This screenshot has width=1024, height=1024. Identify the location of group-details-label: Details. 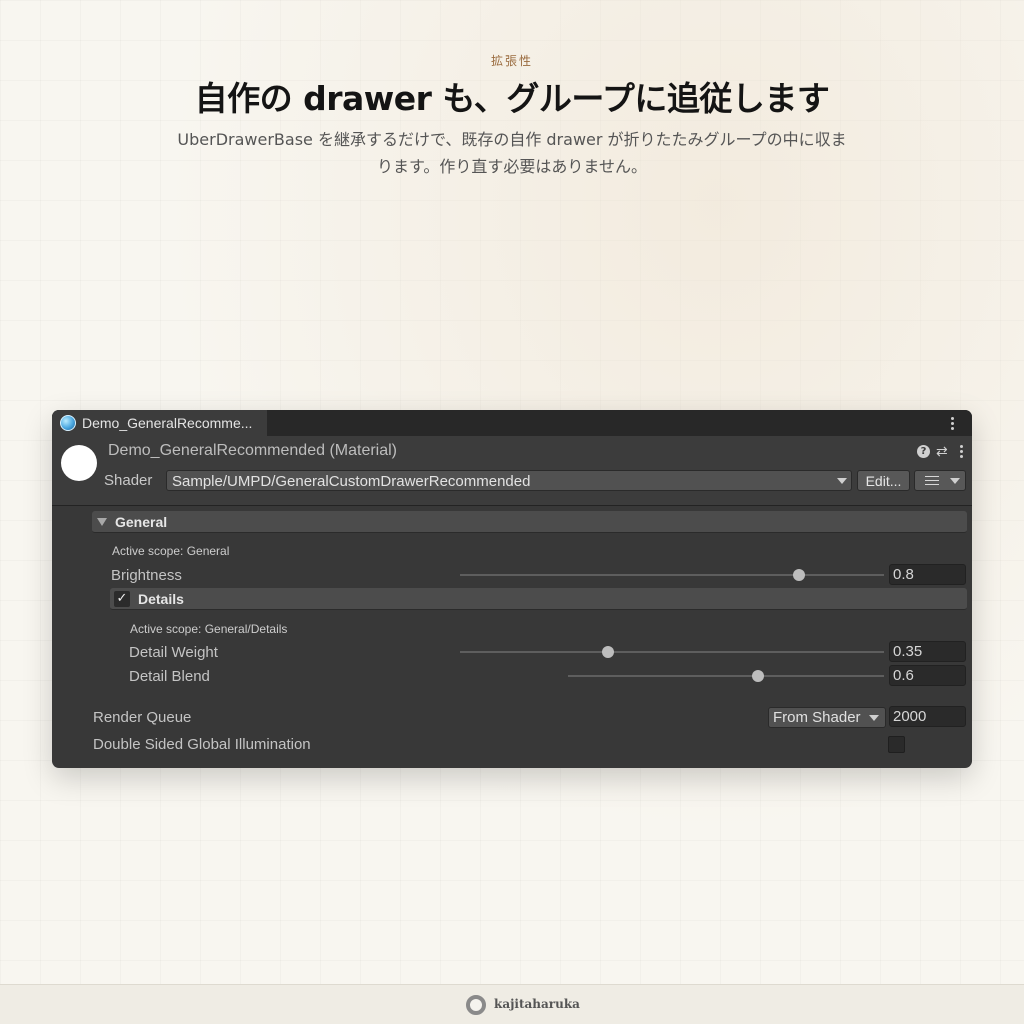
(161, 599).